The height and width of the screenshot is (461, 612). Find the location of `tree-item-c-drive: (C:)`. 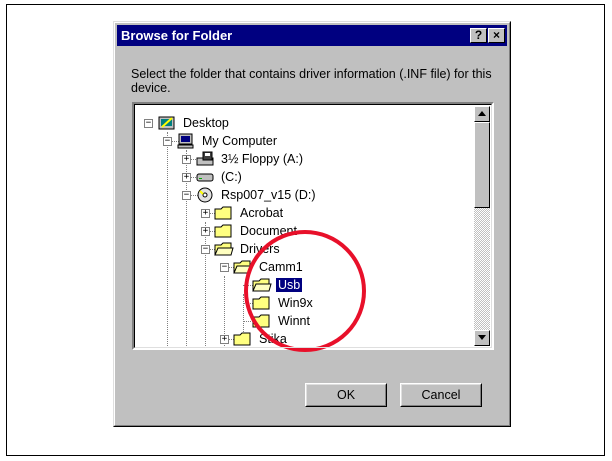

tree-item-c-drive: (C:) is located at coordinates (219, 177).